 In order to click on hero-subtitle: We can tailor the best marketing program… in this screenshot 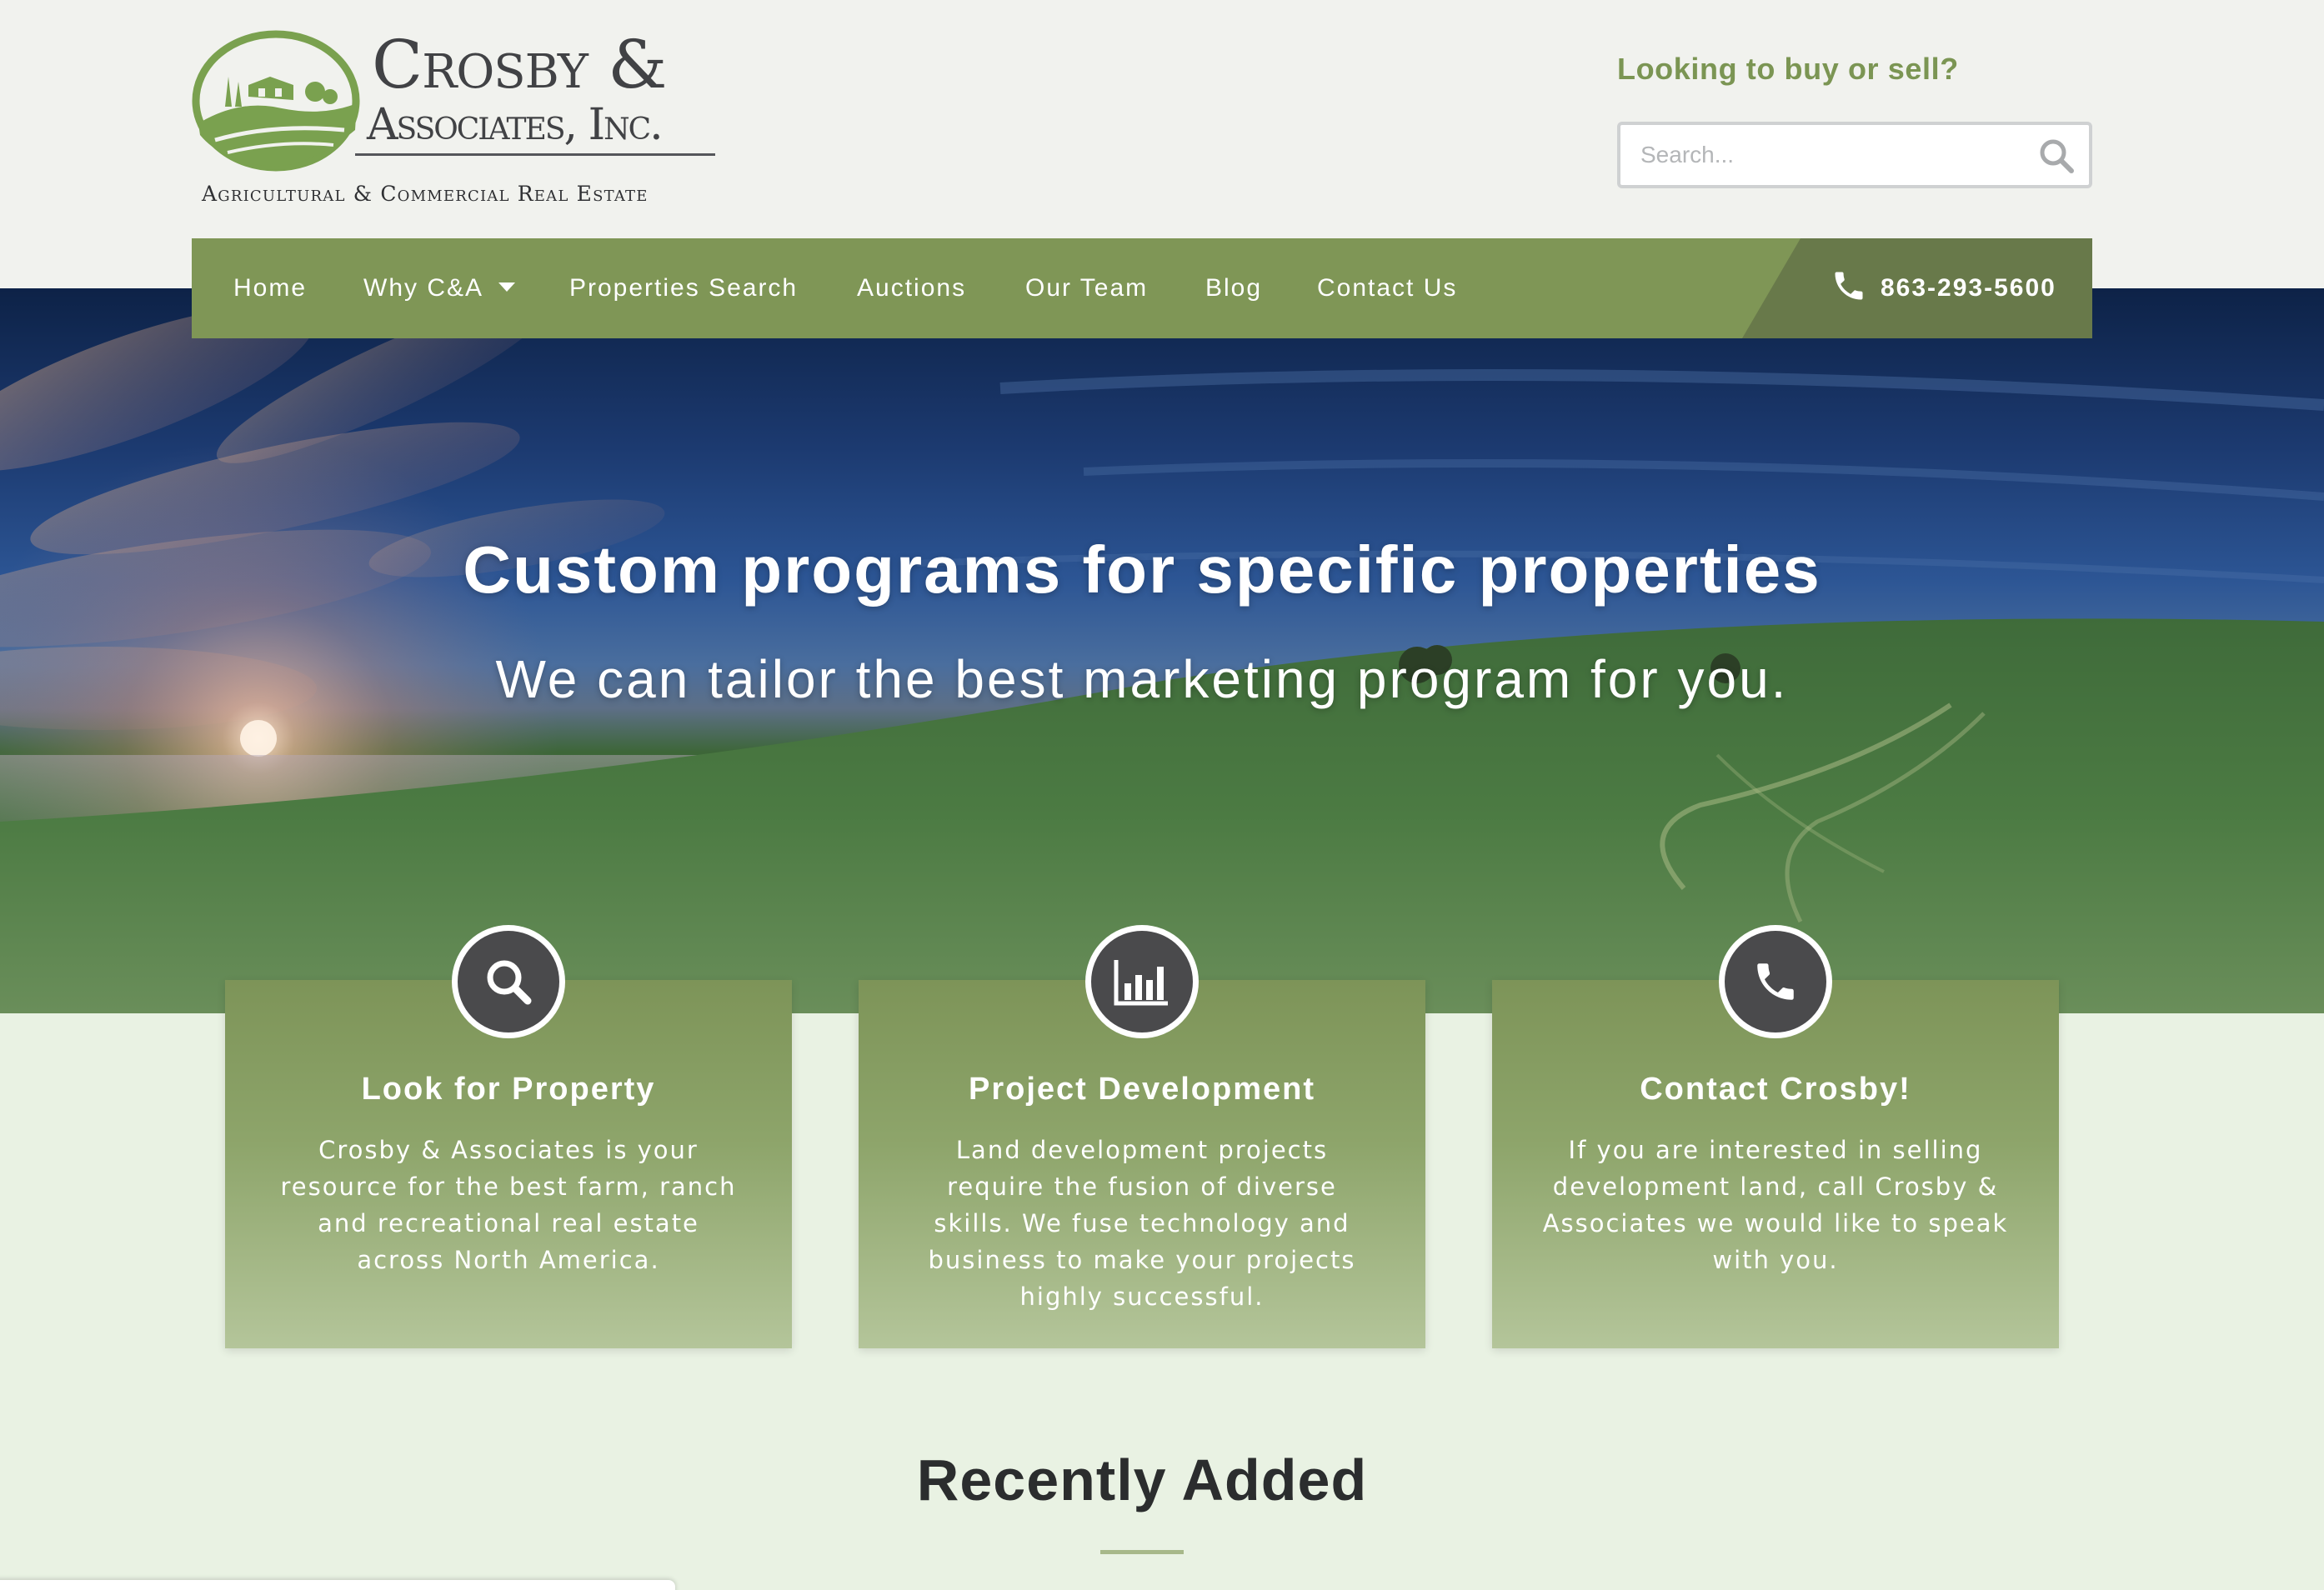, I will do `click(1142, 679)`.